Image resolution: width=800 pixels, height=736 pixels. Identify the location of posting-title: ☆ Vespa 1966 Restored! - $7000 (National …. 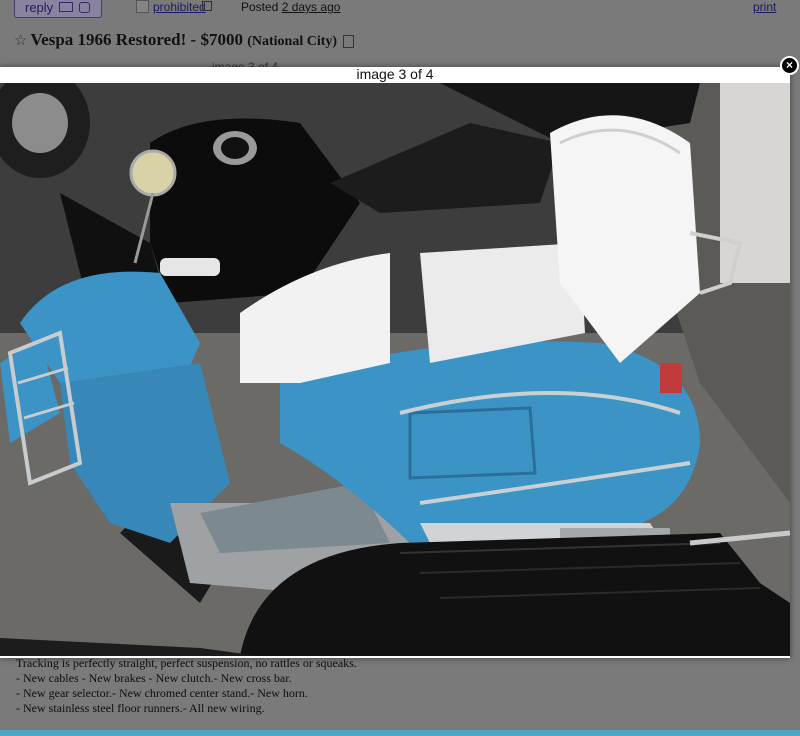
(184, 40).